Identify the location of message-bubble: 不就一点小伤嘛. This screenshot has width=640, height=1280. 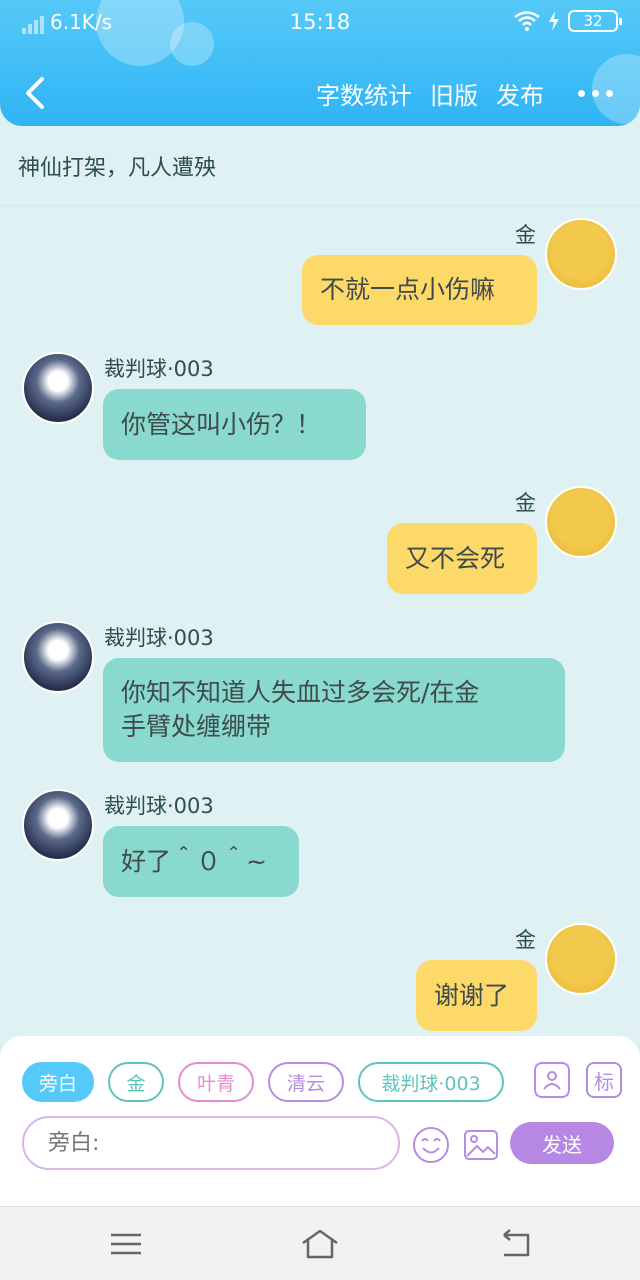
(419, 290).